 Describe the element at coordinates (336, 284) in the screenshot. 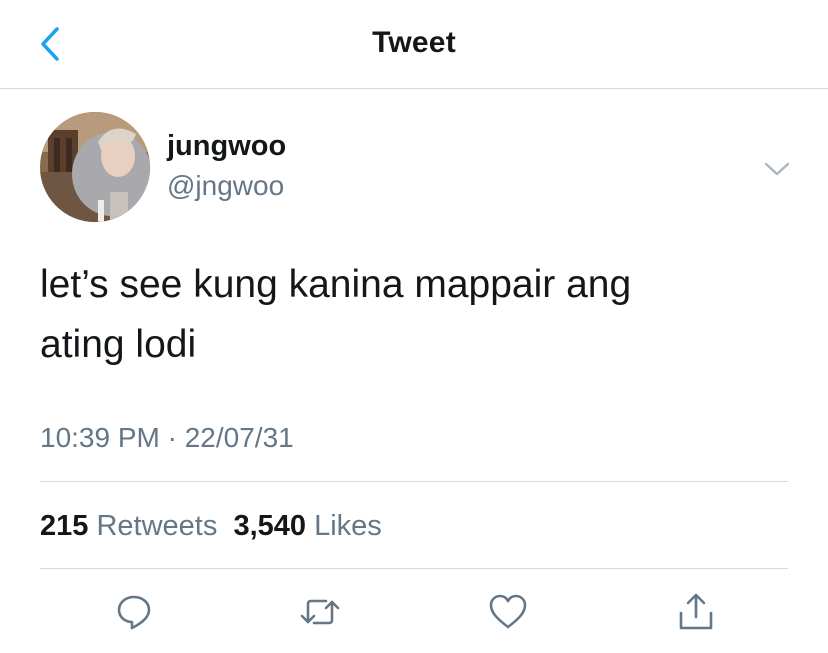

I see `tweet-text-line: let’s see kung kanina mappair ang` at that location.